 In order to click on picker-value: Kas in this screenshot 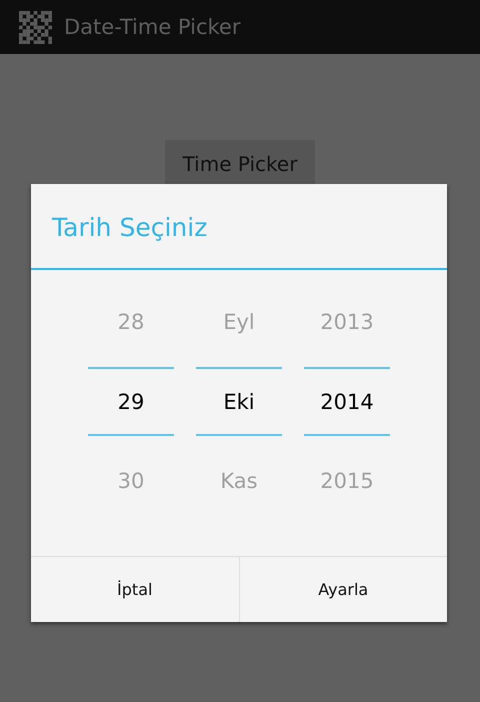, I will do `click(239, 481)`.